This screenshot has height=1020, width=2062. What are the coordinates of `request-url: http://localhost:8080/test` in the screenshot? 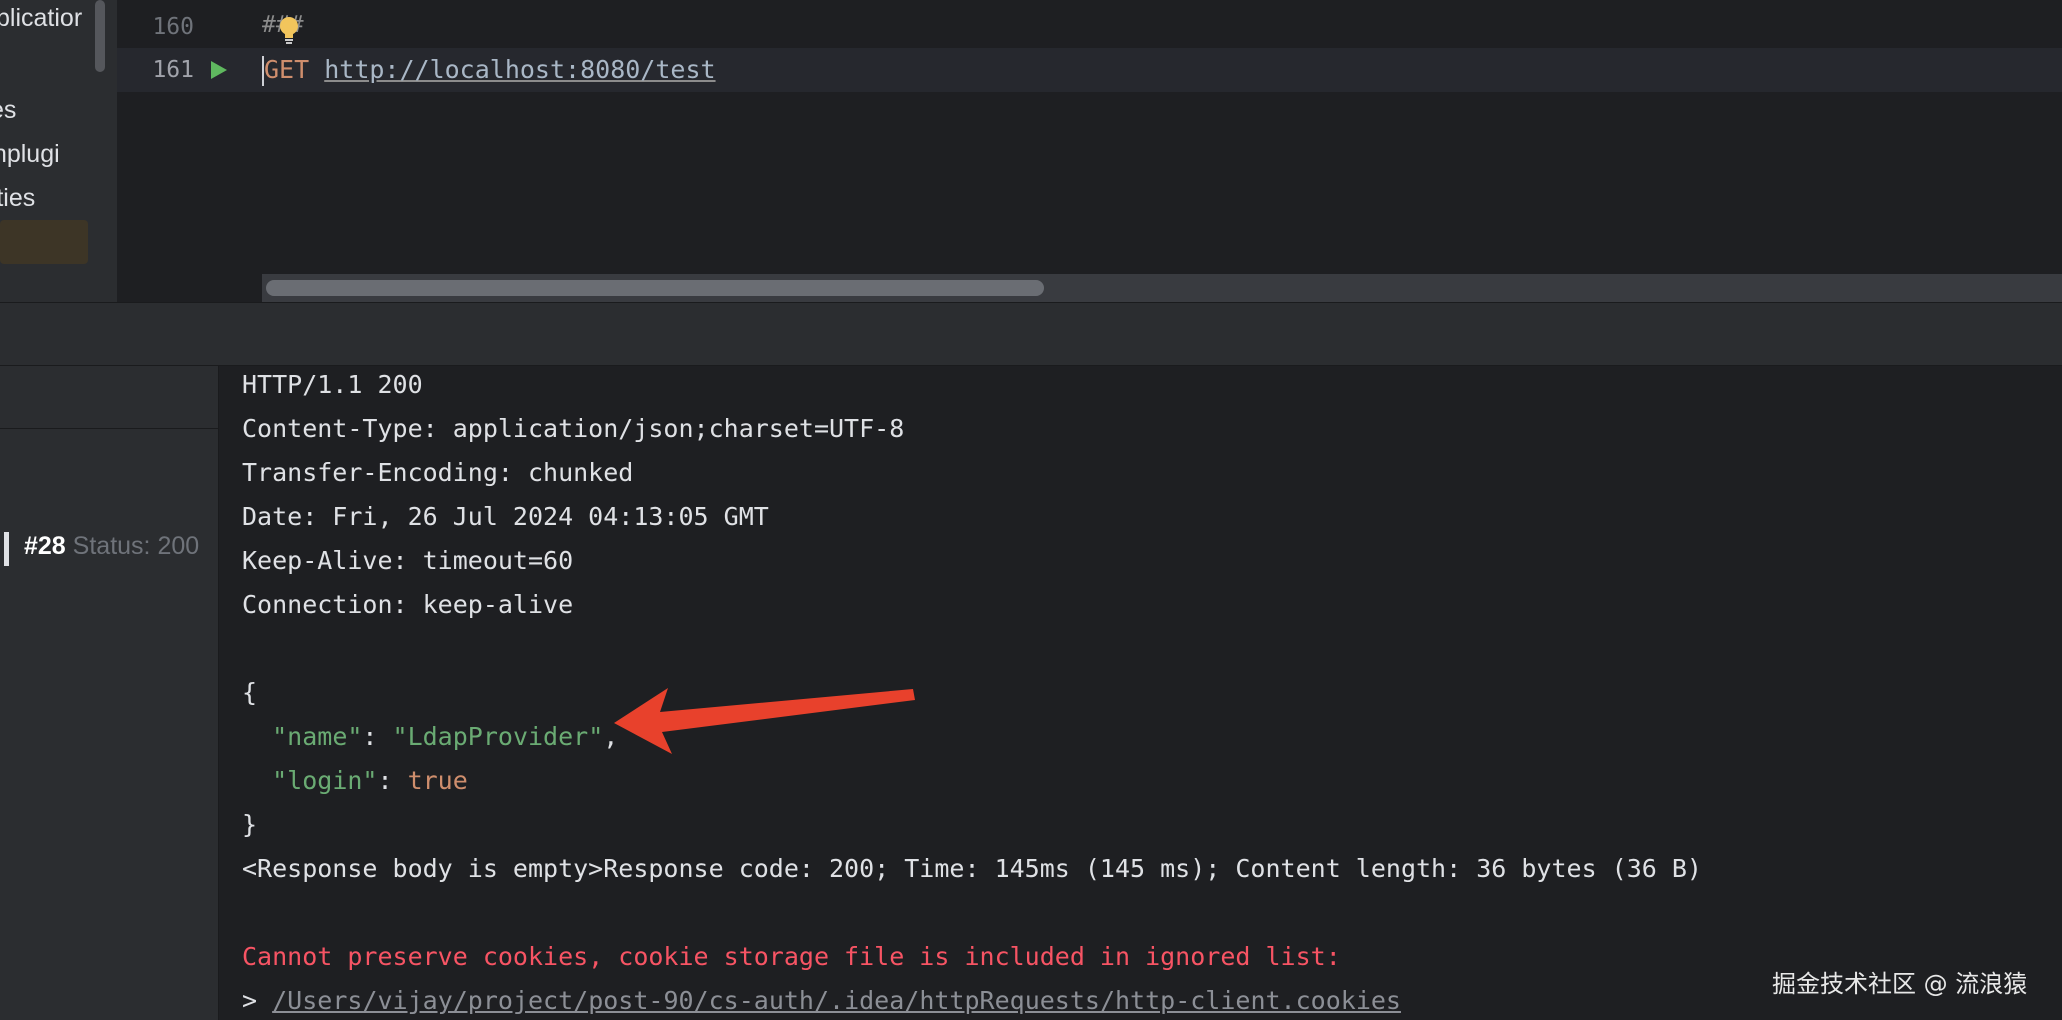 It's located at (519, 69).